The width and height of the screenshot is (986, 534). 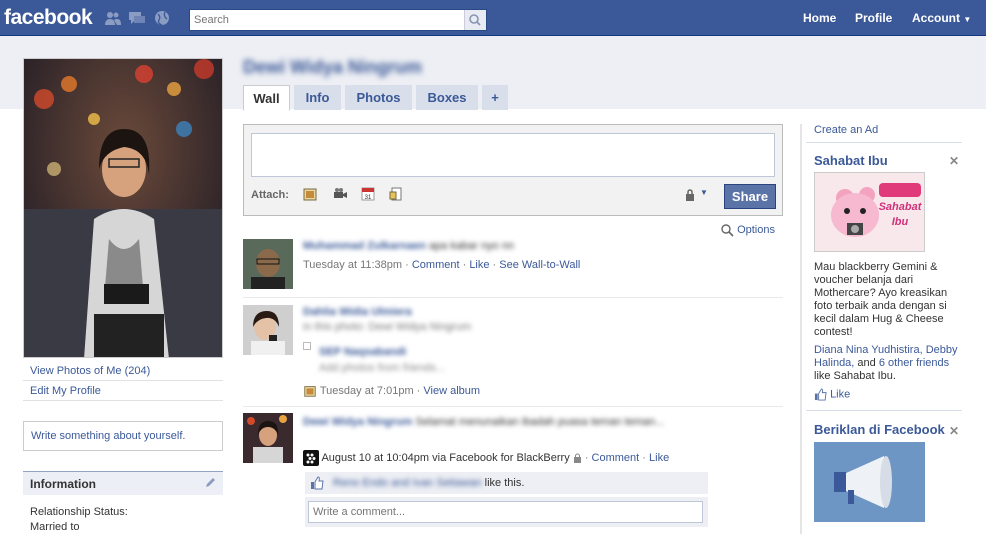 I want to click on story-subtitle: in this photo: Dewi Widya Ningrum, so click(x=387, y=327).